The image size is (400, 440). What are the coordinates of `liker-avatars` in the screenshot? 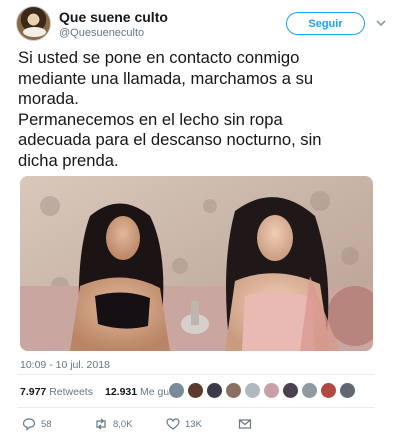 It's located at (262, 390).